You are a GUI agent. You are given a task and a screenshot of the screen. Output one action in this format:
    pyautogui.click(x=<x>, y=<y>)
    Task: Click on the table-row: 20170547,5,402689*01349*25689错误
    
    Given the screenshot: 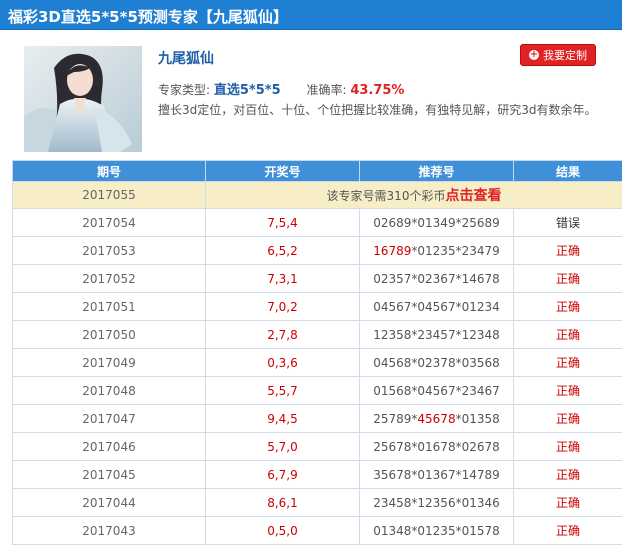 What is the action you would take?
    pyautogui.click(x=317, y=223)
    